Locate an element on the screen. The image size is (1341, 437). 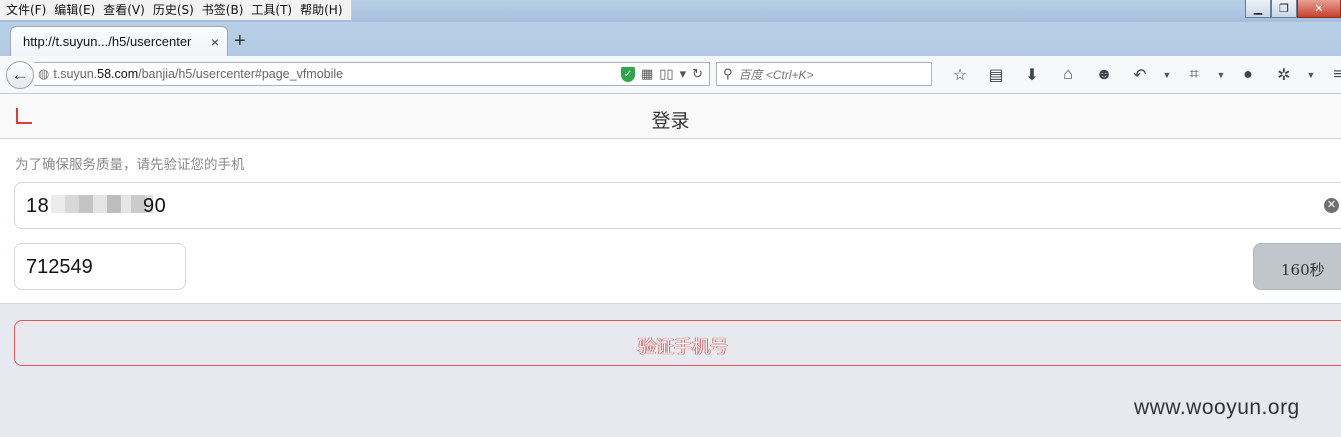
close-window-button: ✕ is located at coordinates (1319, 9).